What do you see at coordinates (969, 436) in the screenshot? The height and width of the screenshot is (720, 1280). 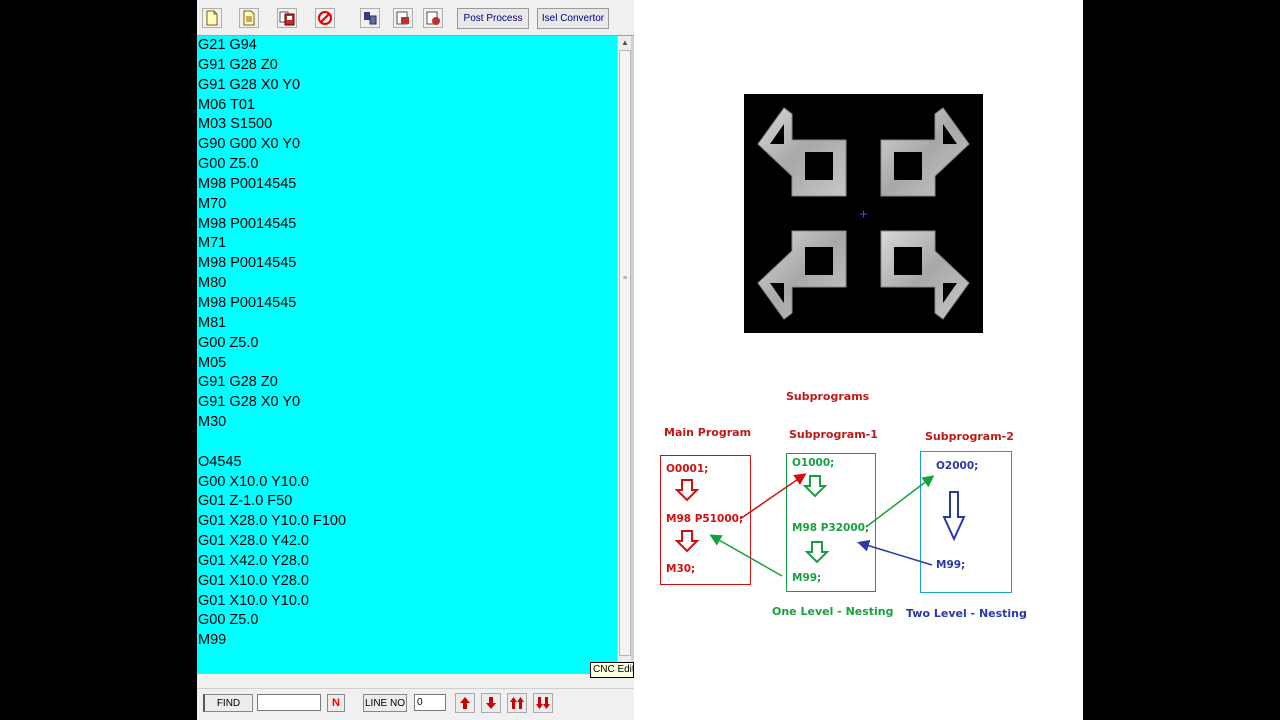 I see `subprogram-2-header: Subprogram-2` at bounding box center [969, 436].